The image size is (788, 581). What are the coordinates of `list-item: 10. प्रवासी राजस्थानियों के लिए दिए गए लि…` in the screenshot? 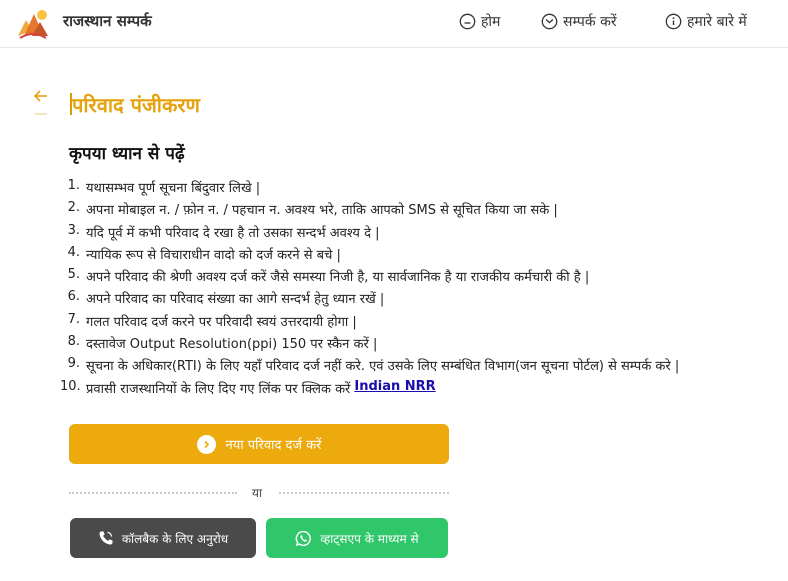 It's located at (420, 390).